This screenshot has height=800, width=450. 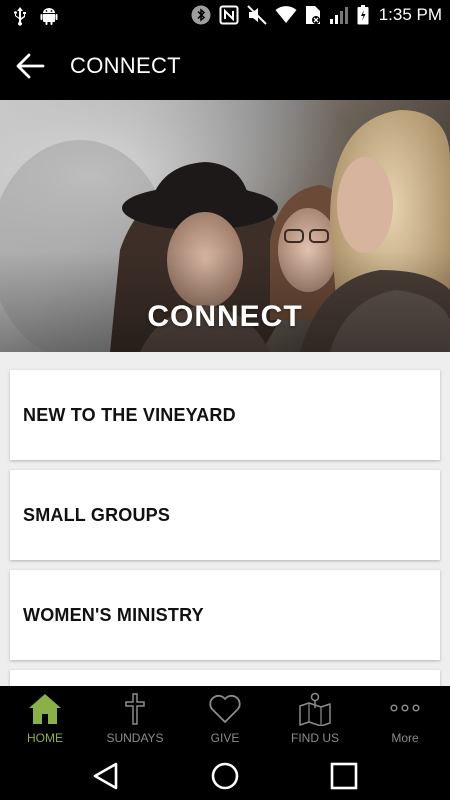 I want to click on list-item-new-to-the-vineyard: NEW TO THE VINEYARD, so click(x=225, y=415).